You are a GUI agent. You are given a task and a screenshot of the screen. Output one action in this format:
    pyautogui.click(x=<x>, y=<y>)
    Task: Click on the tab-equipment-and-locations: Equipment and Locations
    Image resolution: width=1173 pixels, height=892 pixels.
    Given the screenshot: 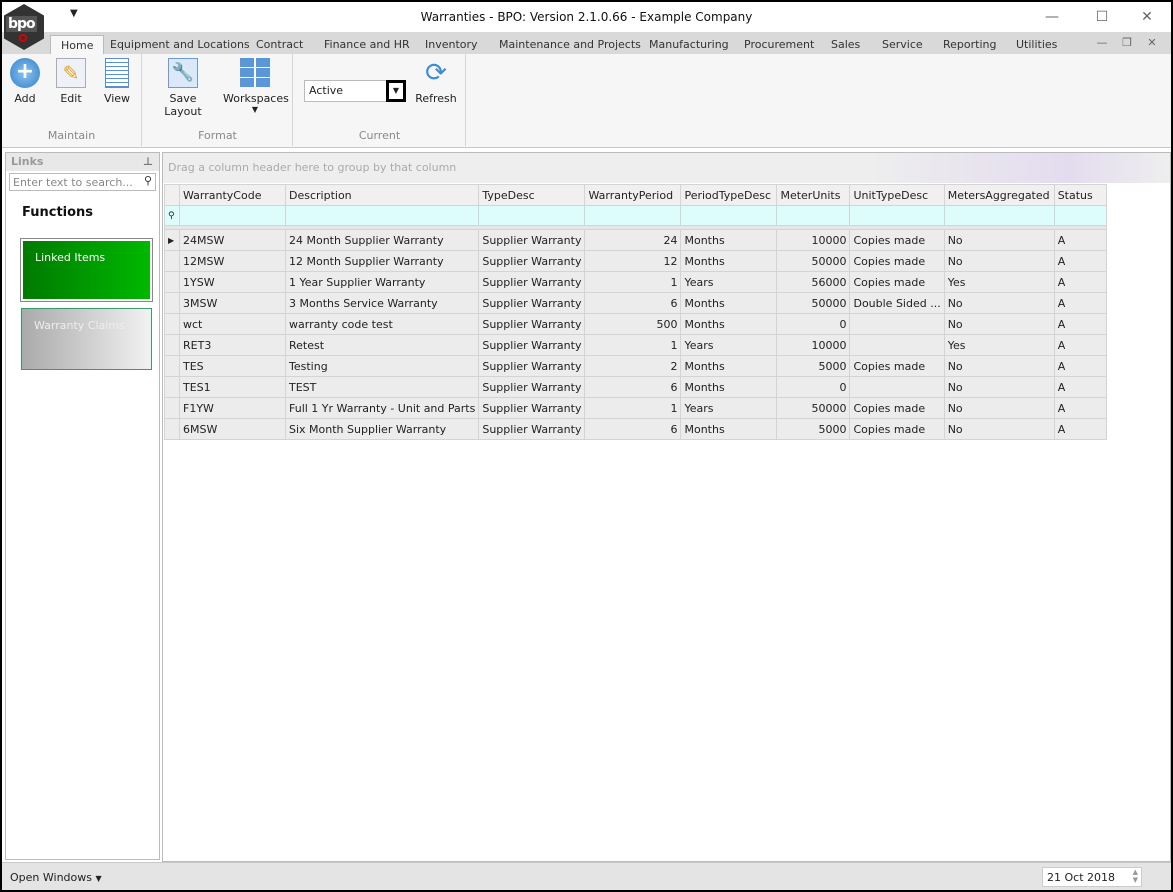 What is the action you would take?
    pyautogui.click(x=180, y=44)
    